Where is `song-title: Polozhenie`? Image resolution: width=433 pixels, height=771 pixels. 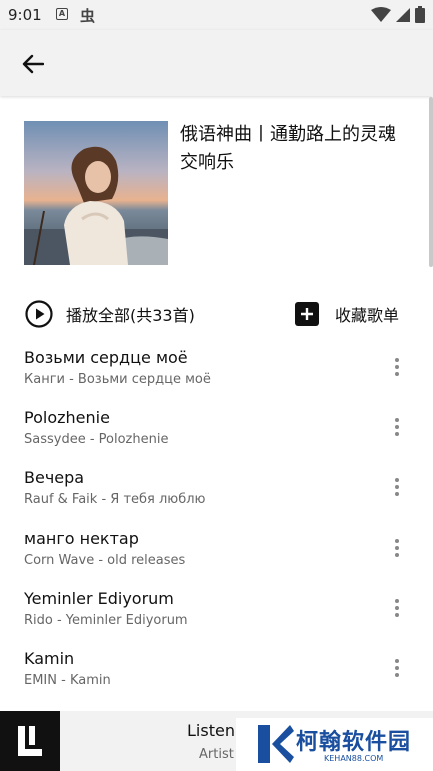
song-title: Polozhenie is located at coordinates (67, 418).